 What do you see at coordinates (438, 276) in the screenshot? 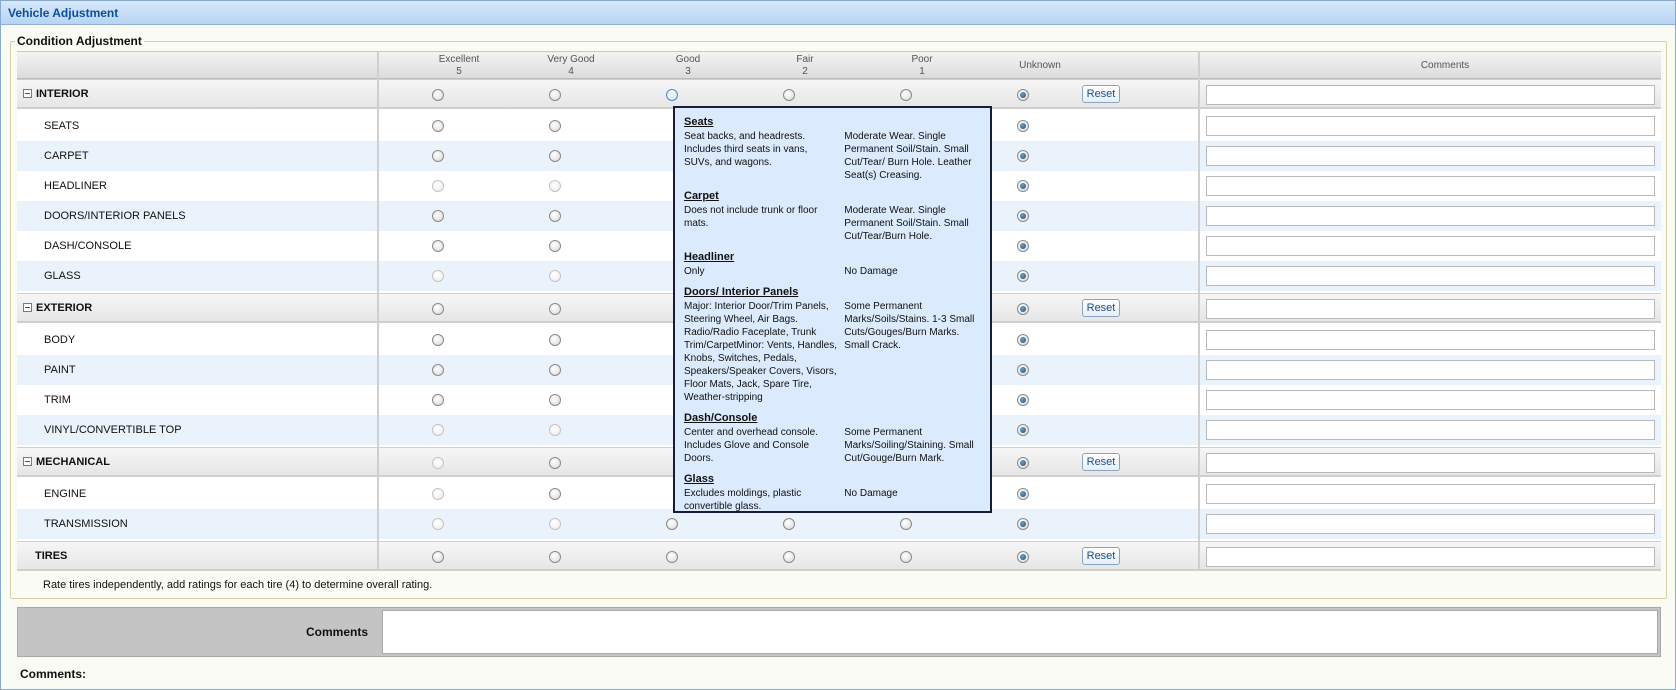
I see `radio-glass-excellent` at bounding box center [438, 276].